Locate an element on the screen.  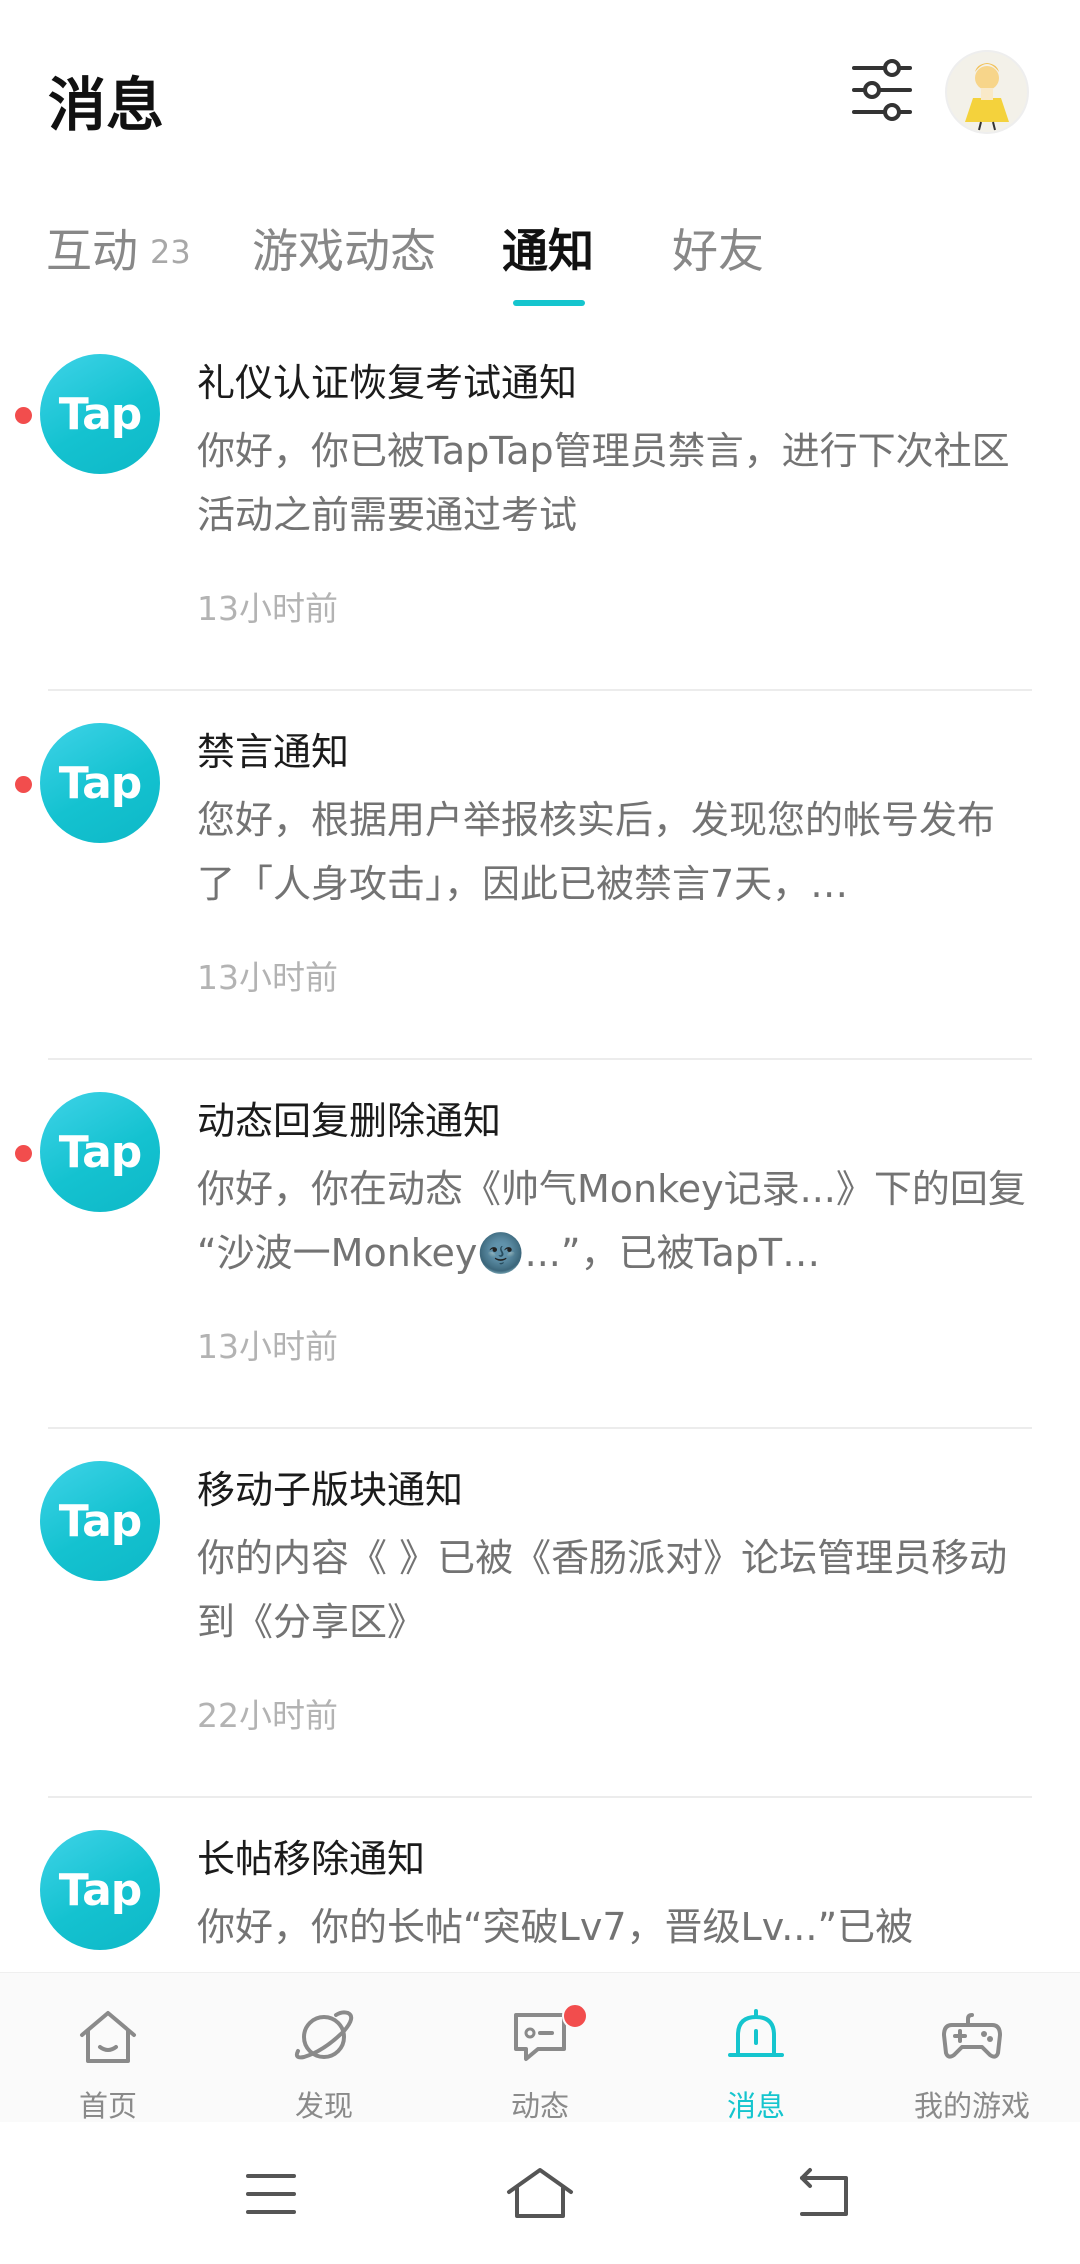
tab-bar: 互动 23 游戏动态 通知 好友 is located at coordinates (540, 256).